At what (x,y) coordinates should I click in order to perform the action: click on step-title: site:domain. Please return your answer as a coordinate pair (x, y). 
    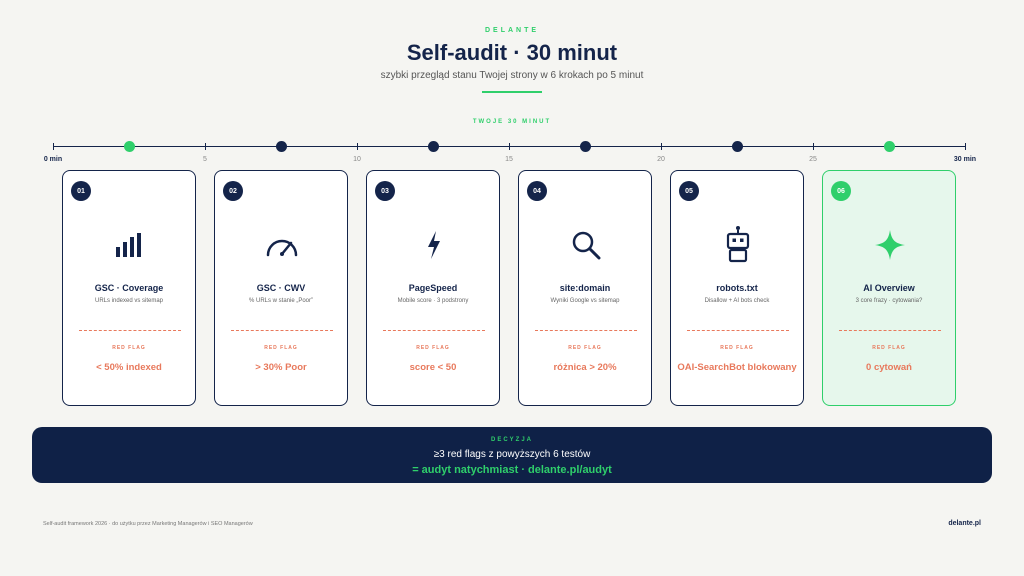
    Looking at the image, I should click on (585, 288).